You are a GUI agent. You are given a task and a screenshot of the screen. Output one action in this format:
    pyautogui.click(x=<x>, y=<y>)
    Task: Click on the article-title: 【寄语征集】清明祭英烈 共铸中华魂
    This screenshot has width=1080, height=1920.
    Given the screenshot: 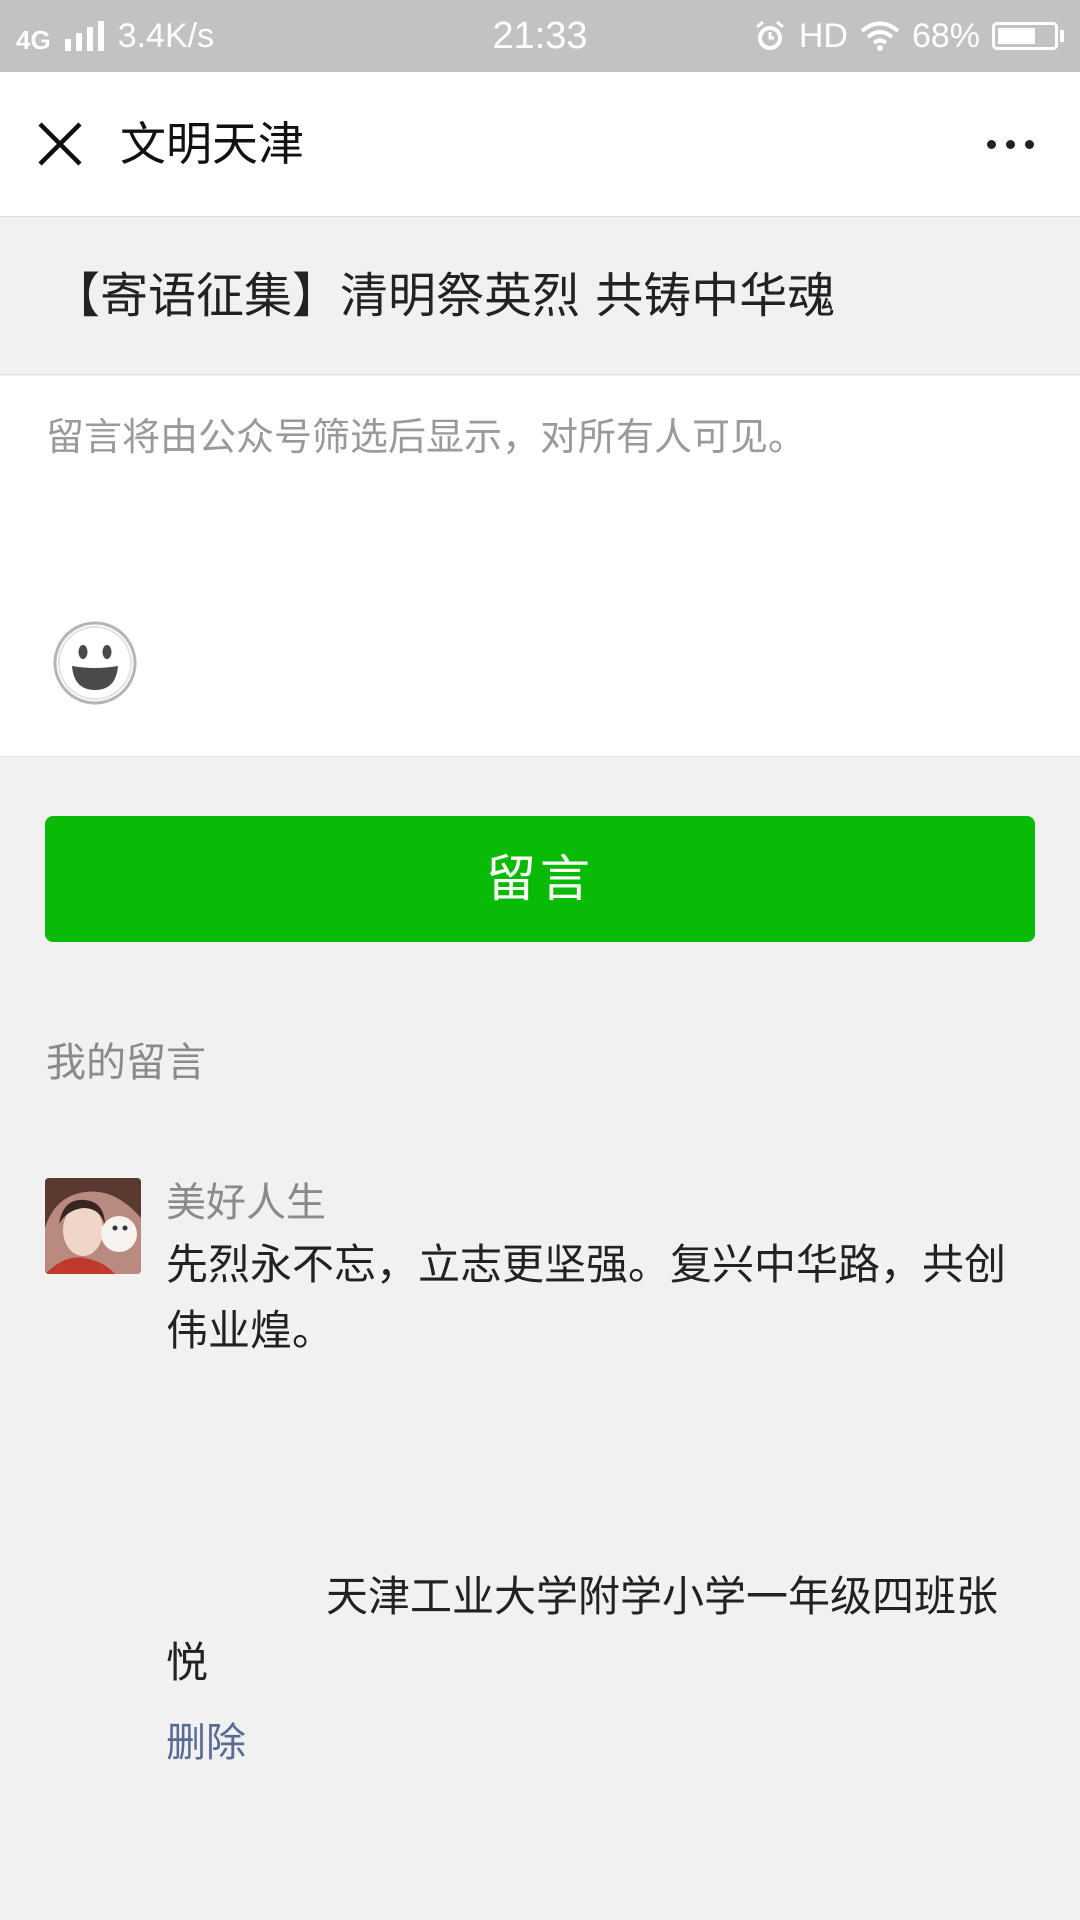 What is the action you would take?
    pyautogui.click(x=540, y=296)
    